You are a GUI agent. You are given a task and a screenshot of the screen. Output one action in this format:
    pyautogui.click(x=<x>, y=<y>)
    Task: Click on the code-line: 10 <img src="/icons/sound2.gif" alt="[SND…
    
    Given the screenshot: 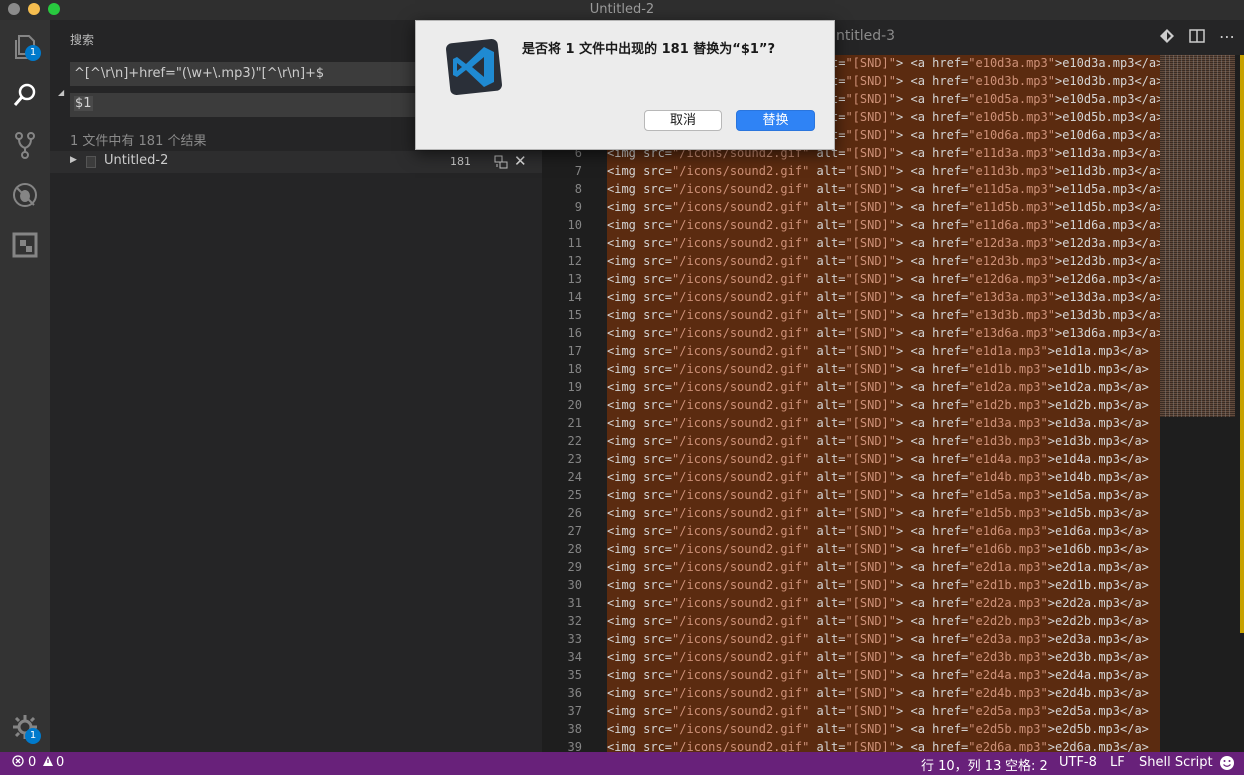 What is the action you would take?
    pyautogui.click(x=851, y=226)
    